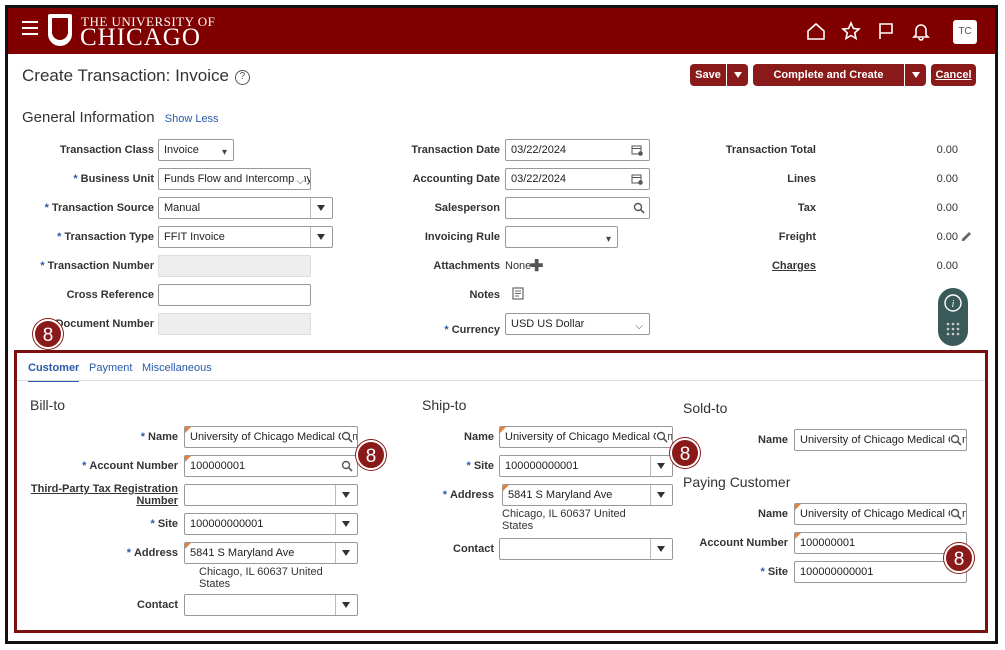 The image size is (1005, 650). Describe the element at coordinates (959, 558) in the screenshot. I see `callout-badge-8: 8` at that location.